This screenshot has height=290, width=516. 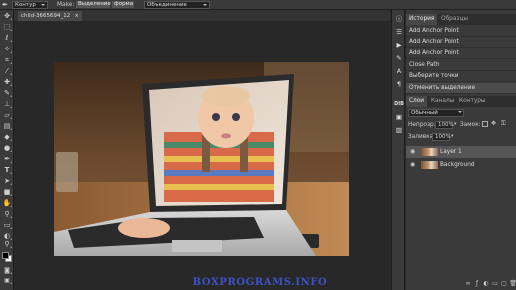 What do you see at coordinates (422, 19) in the screenshot?
I see `tab-history: История` at bounding box center [422, 19].